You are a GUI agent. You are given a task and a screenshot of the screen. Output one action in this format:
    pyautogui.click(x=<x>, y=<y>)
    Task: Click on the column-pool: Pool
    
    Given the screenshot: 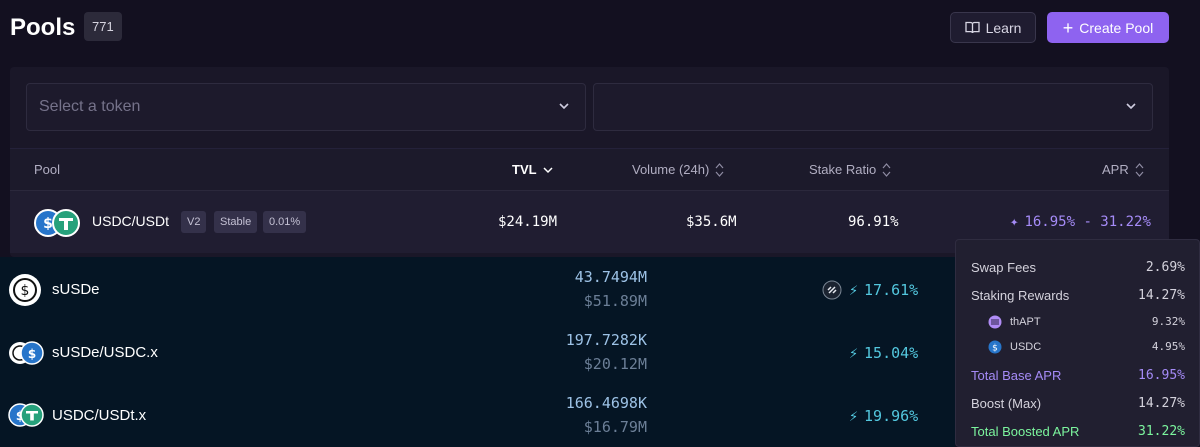 What is the action you would take?
    pyautogui.click(x=47, y=169)
    